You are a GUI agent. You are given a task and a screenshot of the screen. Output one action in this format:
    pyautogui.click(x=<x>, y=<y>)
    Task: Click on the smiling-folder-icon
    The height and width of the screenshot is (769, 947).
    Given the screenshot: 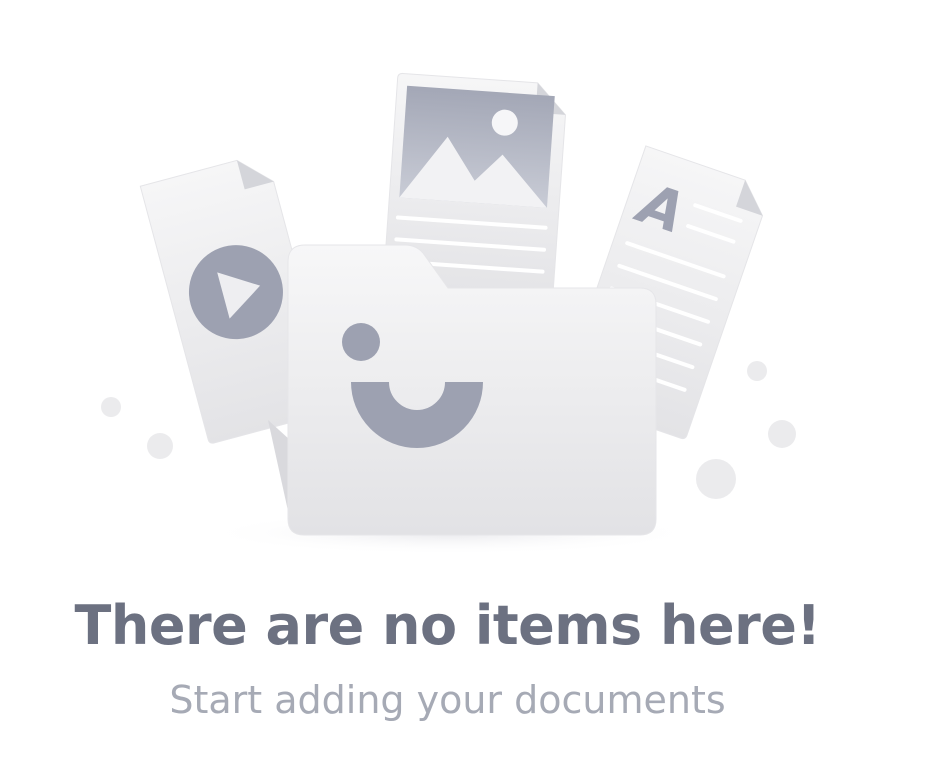 What is the action you would take?
    pyautogui.click(x=472, y=390)
    